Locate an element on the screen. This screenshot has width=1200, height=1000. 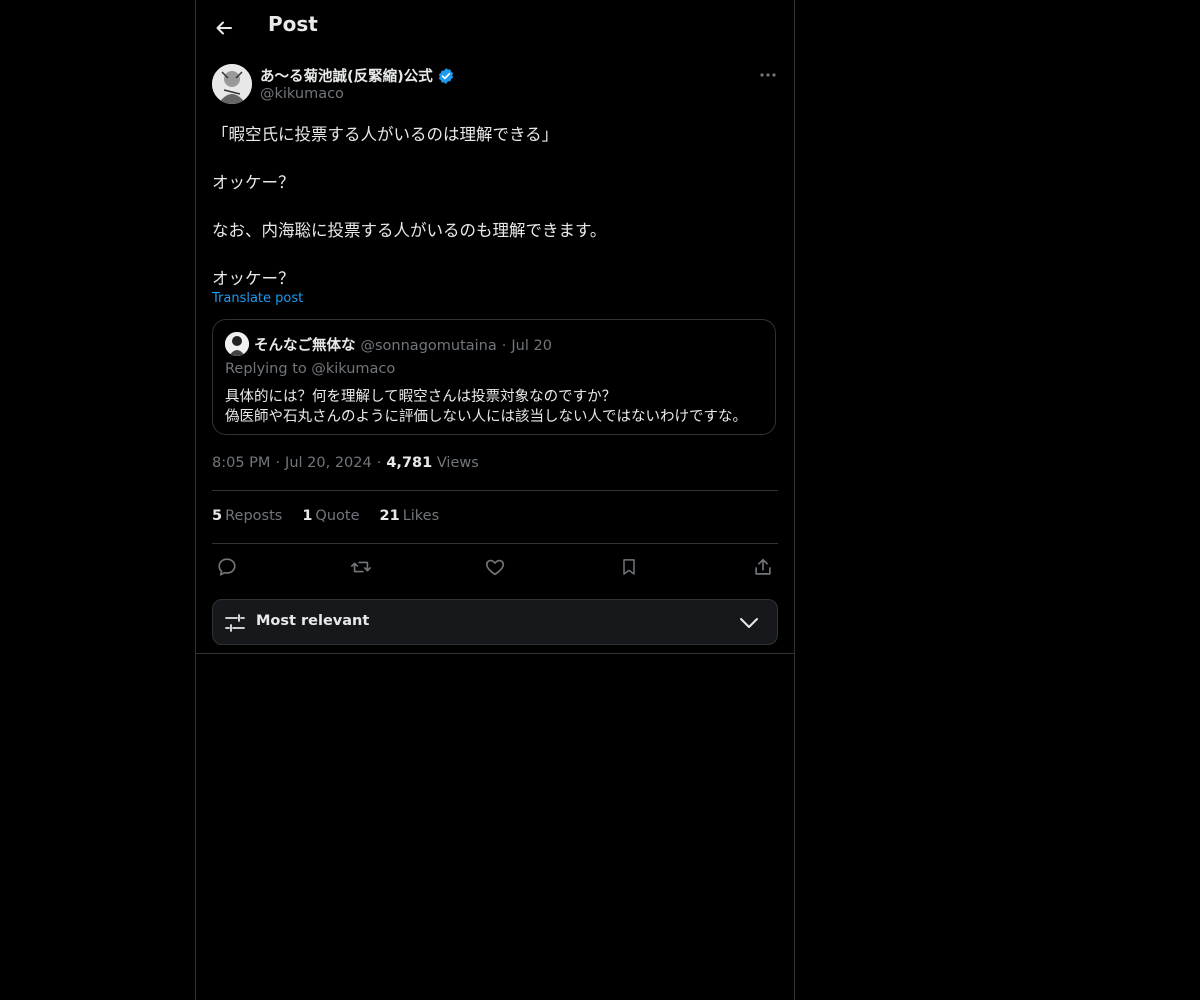
more-dots-icon is located at coordinates (768, 75).